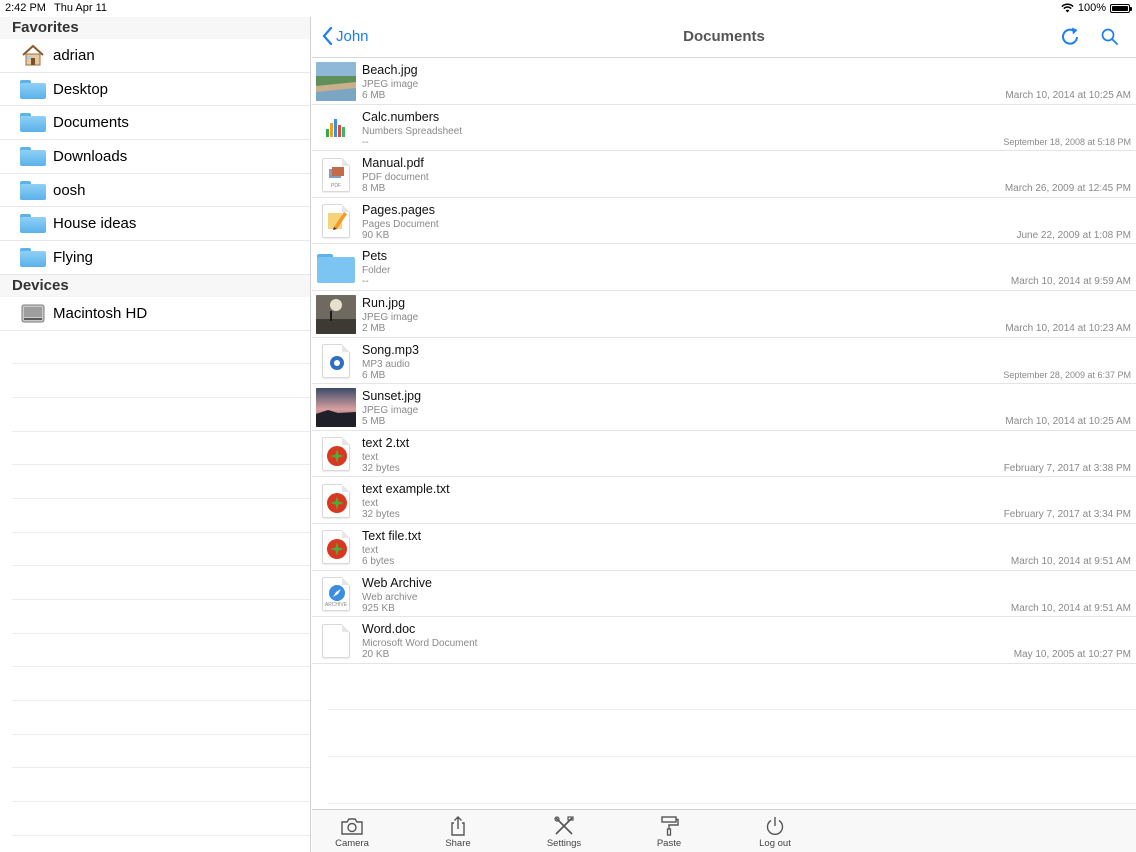 The height and width of the screenshot is (852, 1136). What do you see at coordinates (378, 561) in the screenshot?
I see `file-size: 6 bytes` at bounding box center [378, 561].